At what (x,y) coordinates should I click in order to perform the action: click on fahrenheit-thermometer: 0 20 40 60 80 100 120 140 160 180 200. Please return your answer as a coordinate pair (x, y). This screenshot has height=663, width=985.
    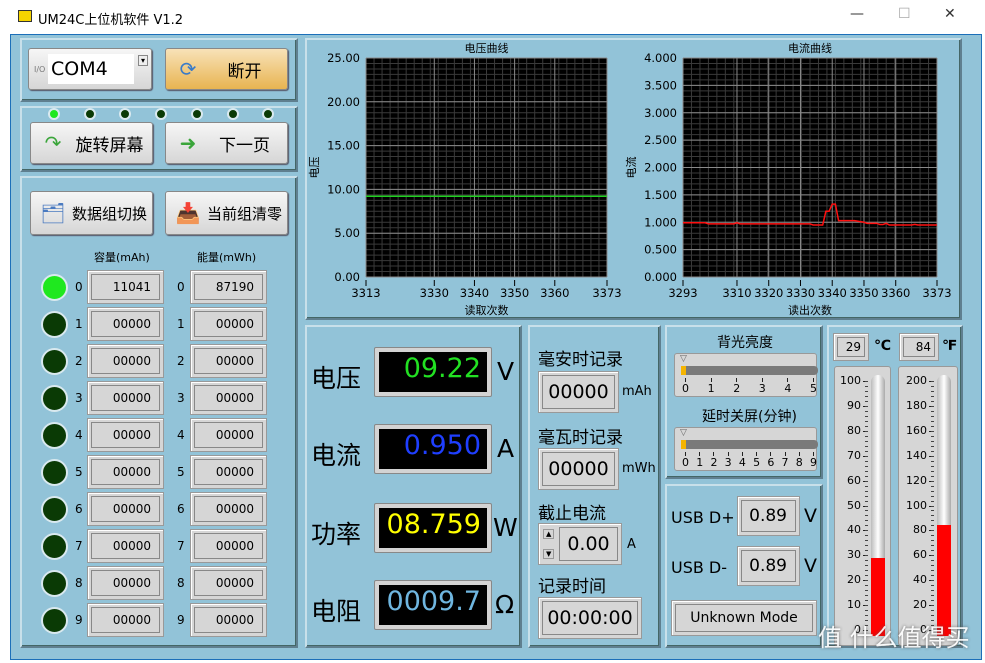
    Looking at the image, I should click on (928, 506).